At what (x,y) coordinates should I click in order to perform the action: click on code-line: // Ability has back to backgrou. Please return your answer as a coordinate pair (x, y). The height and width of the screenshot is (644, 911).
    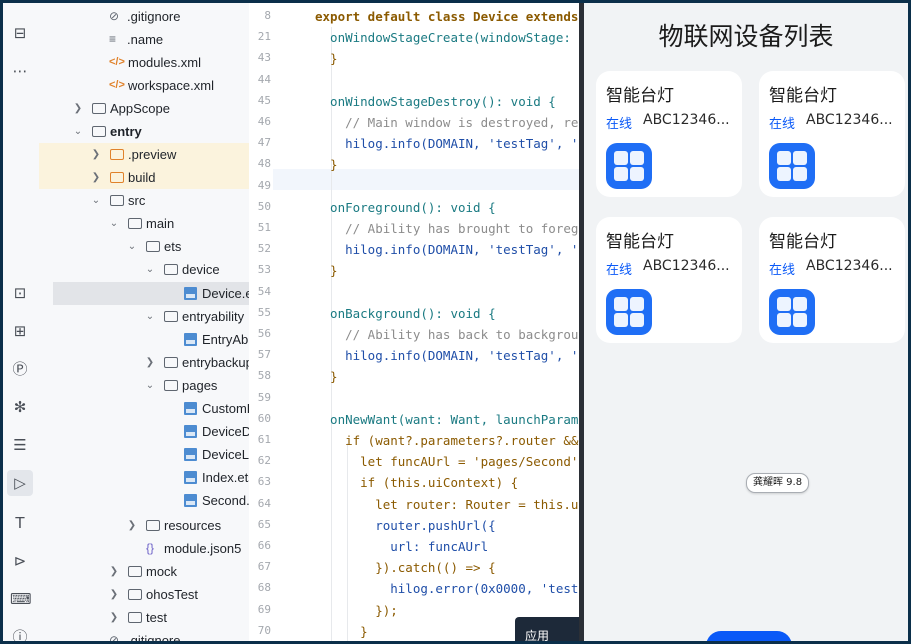
    Looking at the image, I should click on (447, 334).